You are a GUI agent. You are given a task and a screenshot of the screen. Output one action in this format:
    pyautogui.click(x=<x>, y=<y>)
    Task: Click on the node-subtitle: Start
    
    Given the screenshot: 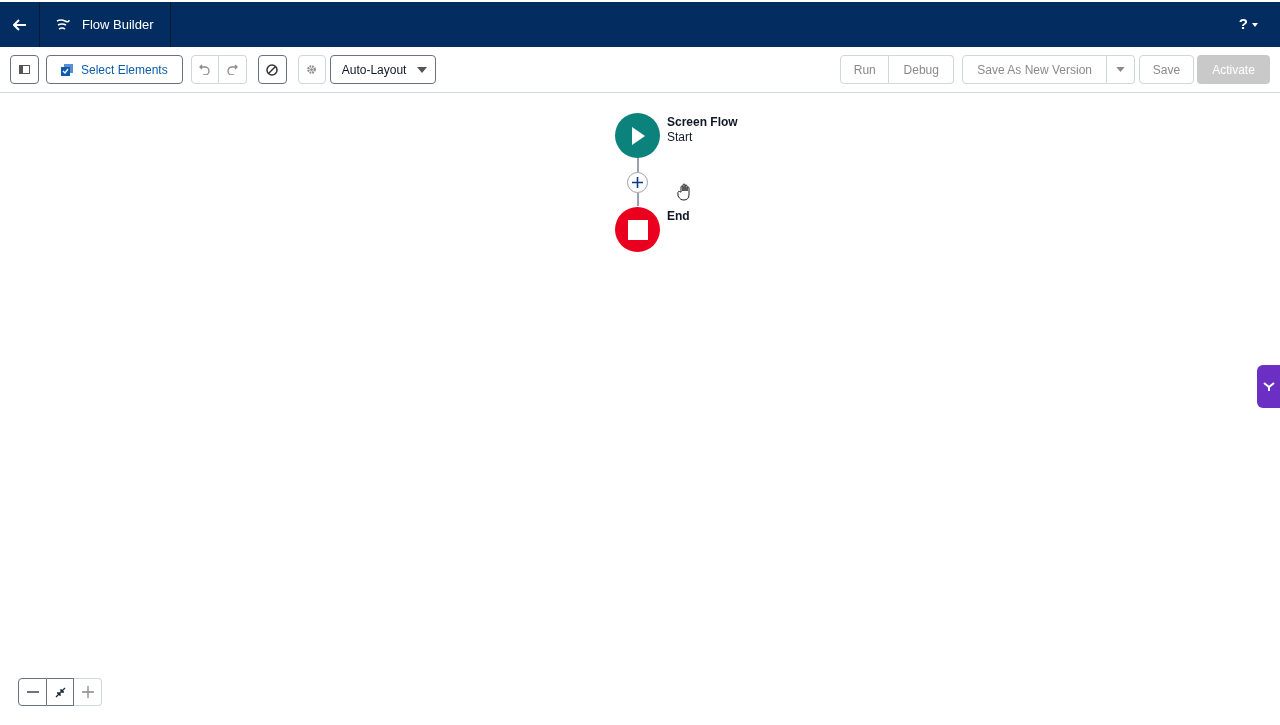 What is the action you would take?
    pyautogui.click(x=680, y=137)
    